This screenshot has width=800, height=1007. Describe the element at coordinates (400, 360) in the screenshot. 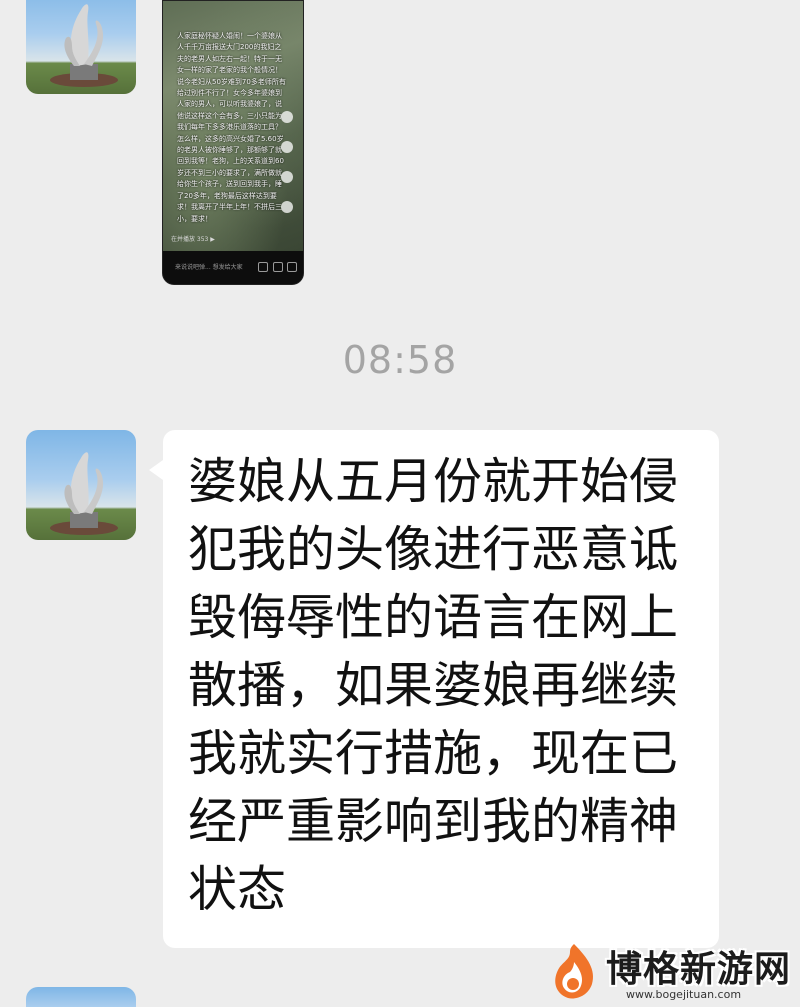

I see `chat-timestamp: 08:58` at that location.